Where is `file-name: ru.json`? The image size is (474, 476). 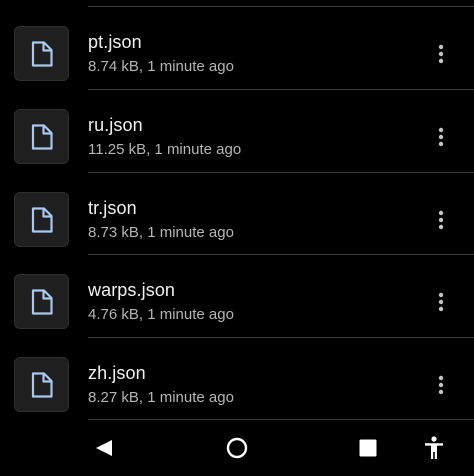 file-name: ru.json is located at coordinates (115, 125).